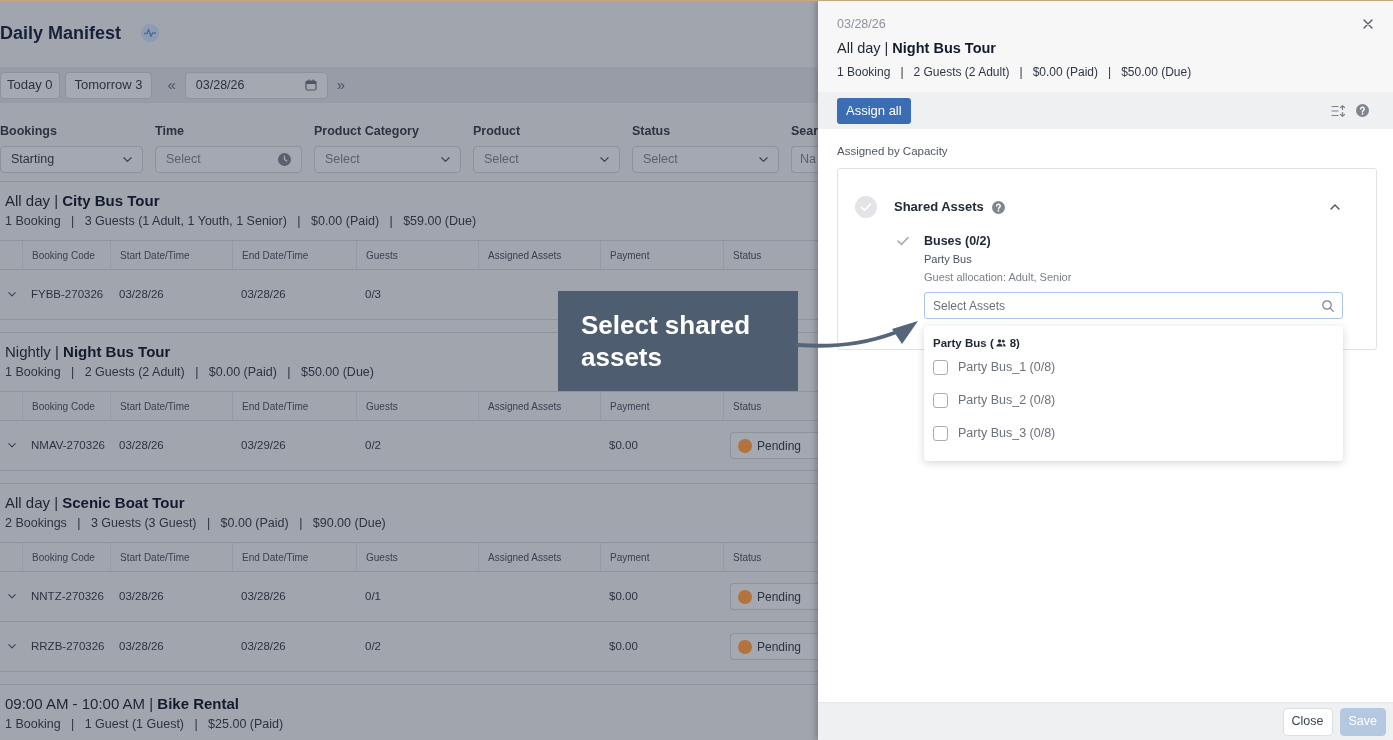  Describe the element at coordinates (1328, 305) in the screenshot. I see `search-icon` at that location.